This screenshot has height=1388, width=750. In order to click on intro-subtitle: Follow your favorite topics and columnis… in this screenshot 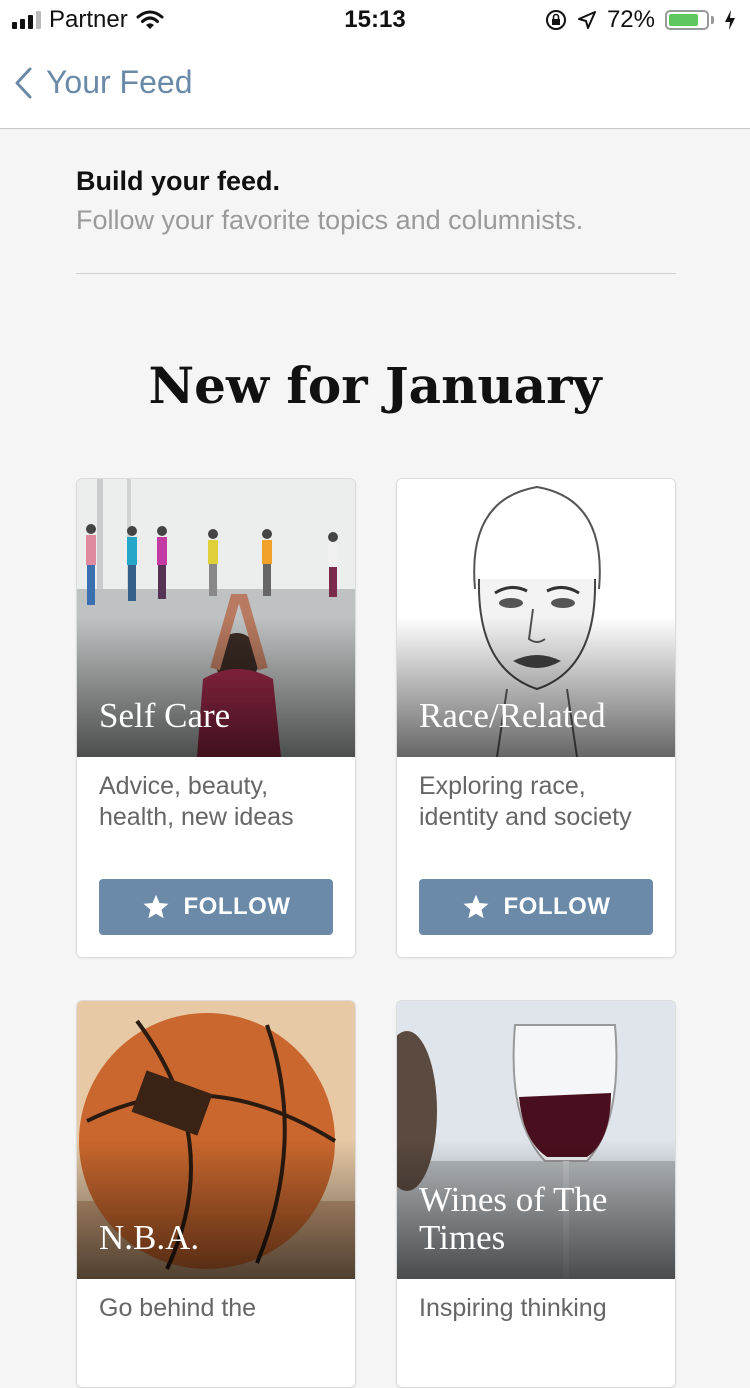, I will do `click(330, 220)`.